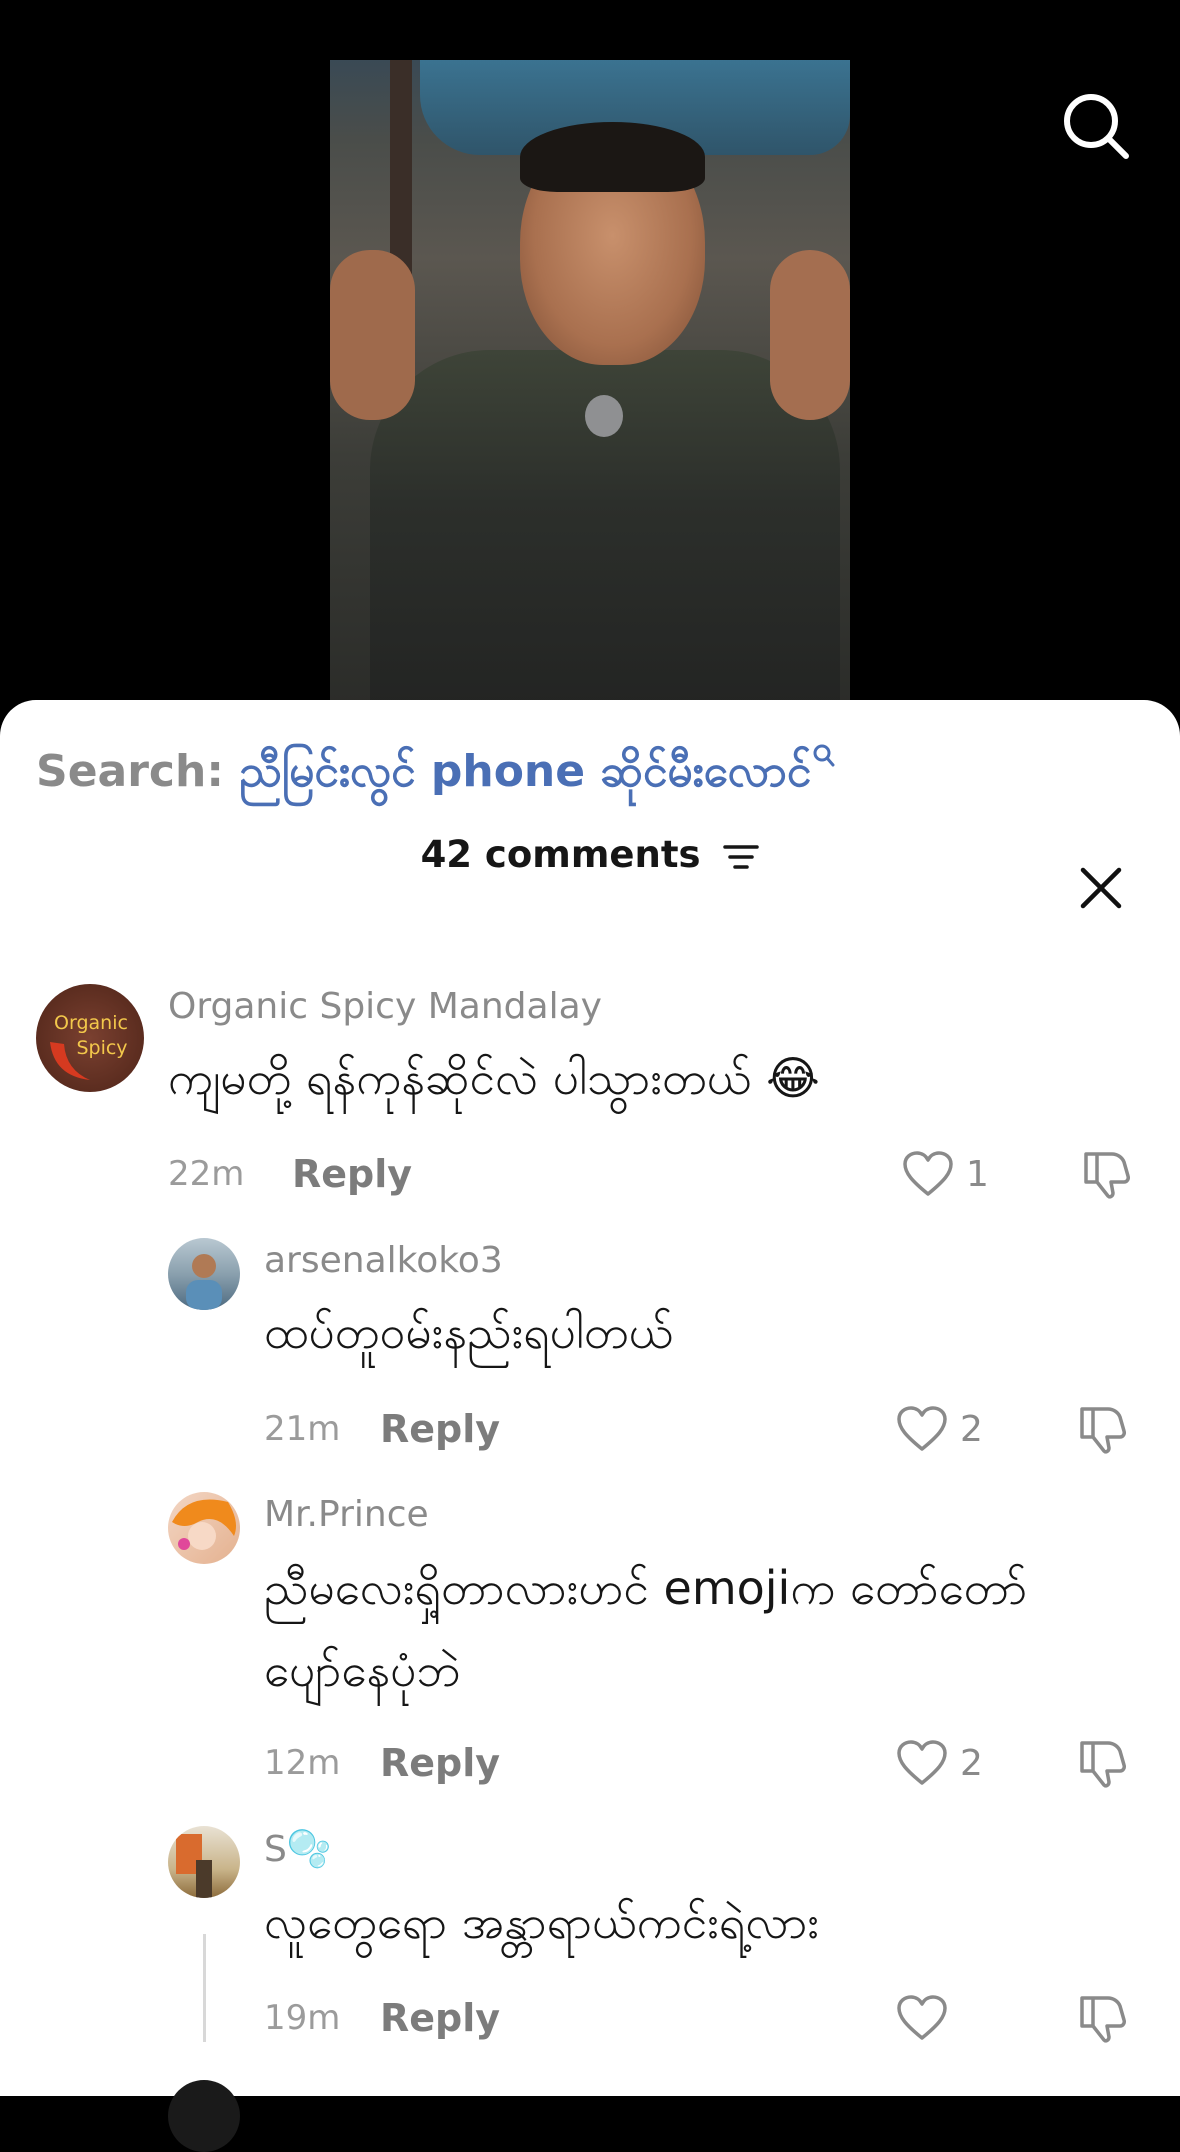 This screenshot has width=1180, height=2152. Describe the element at coordinates (298, 1849) in the screenshot. I see `comment-username: S🫧` at that location.